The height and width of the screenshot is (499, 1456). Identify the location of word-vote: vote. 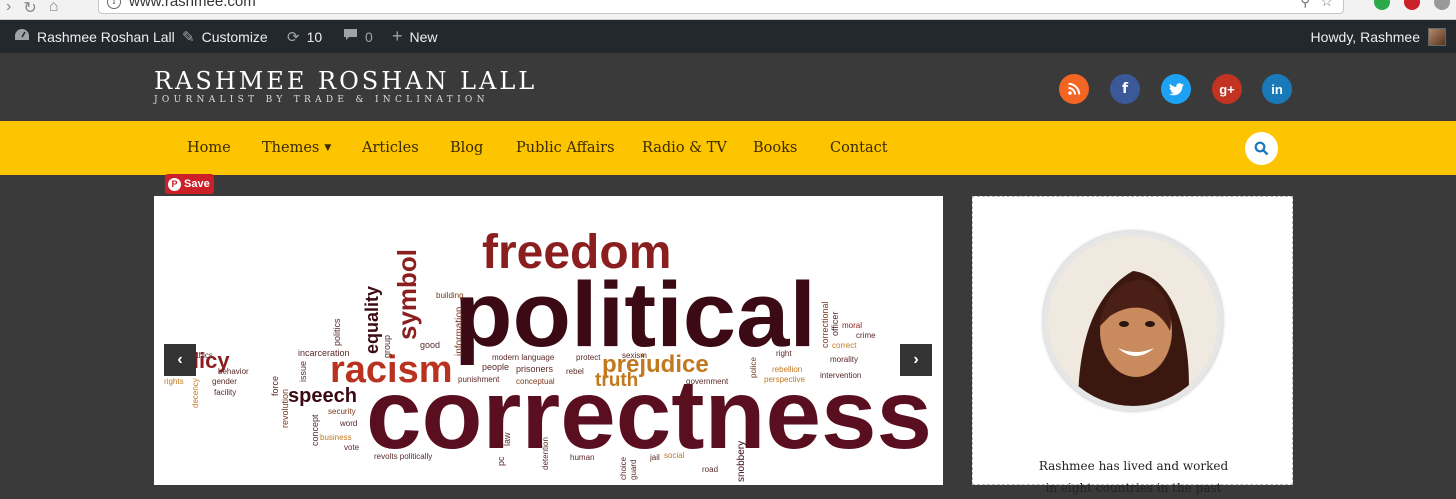
(352, 447).